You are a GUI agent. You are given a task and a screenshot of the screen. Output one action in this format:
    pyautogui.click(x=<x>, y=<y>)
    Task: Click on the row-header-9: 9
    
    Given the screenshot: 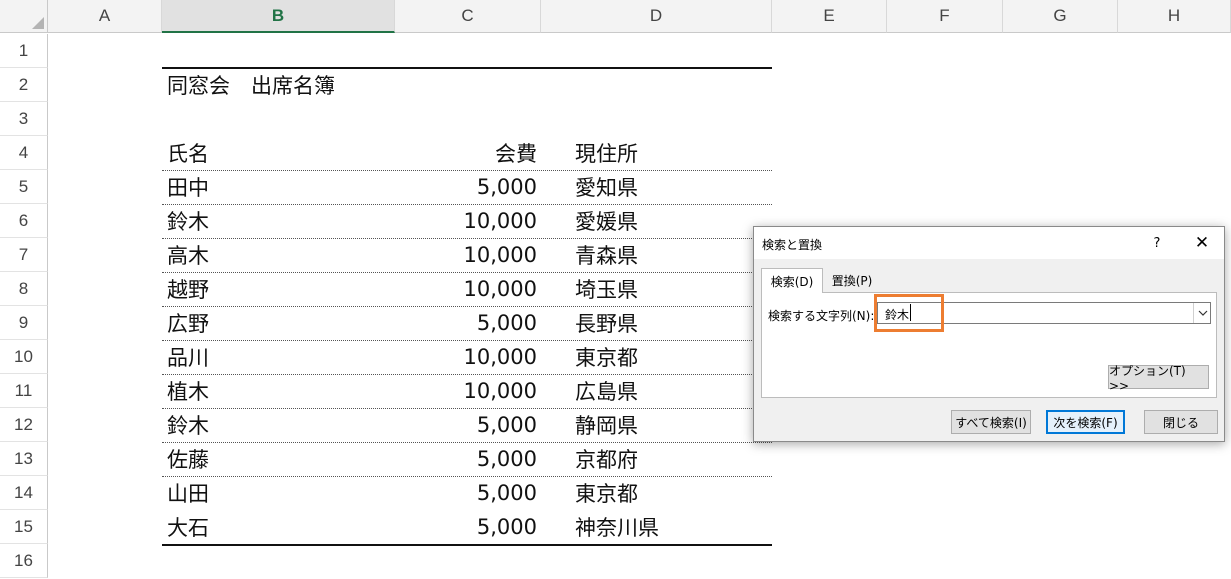 What is the action you would take?
    pyautogui.click(x=24, y=323)
    